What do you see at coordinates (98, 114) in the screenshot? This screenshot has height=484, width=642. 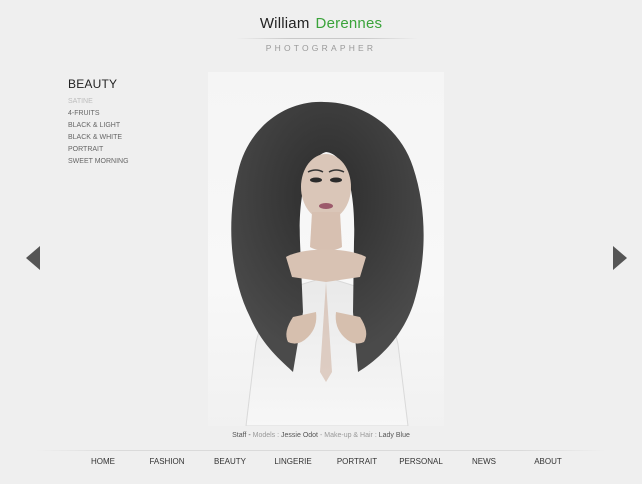 I see `gallery-item-4-fruits: 4-FRUITS` at bounding box center [98, 114].